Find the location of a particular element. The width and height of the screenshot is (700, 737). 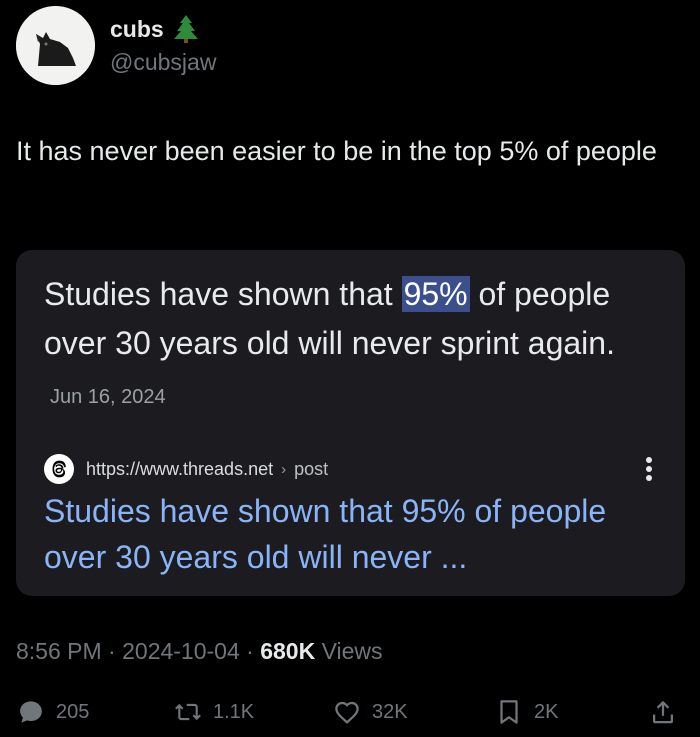

source-url: https://www.threads.net is located at coordinates (180, 468).